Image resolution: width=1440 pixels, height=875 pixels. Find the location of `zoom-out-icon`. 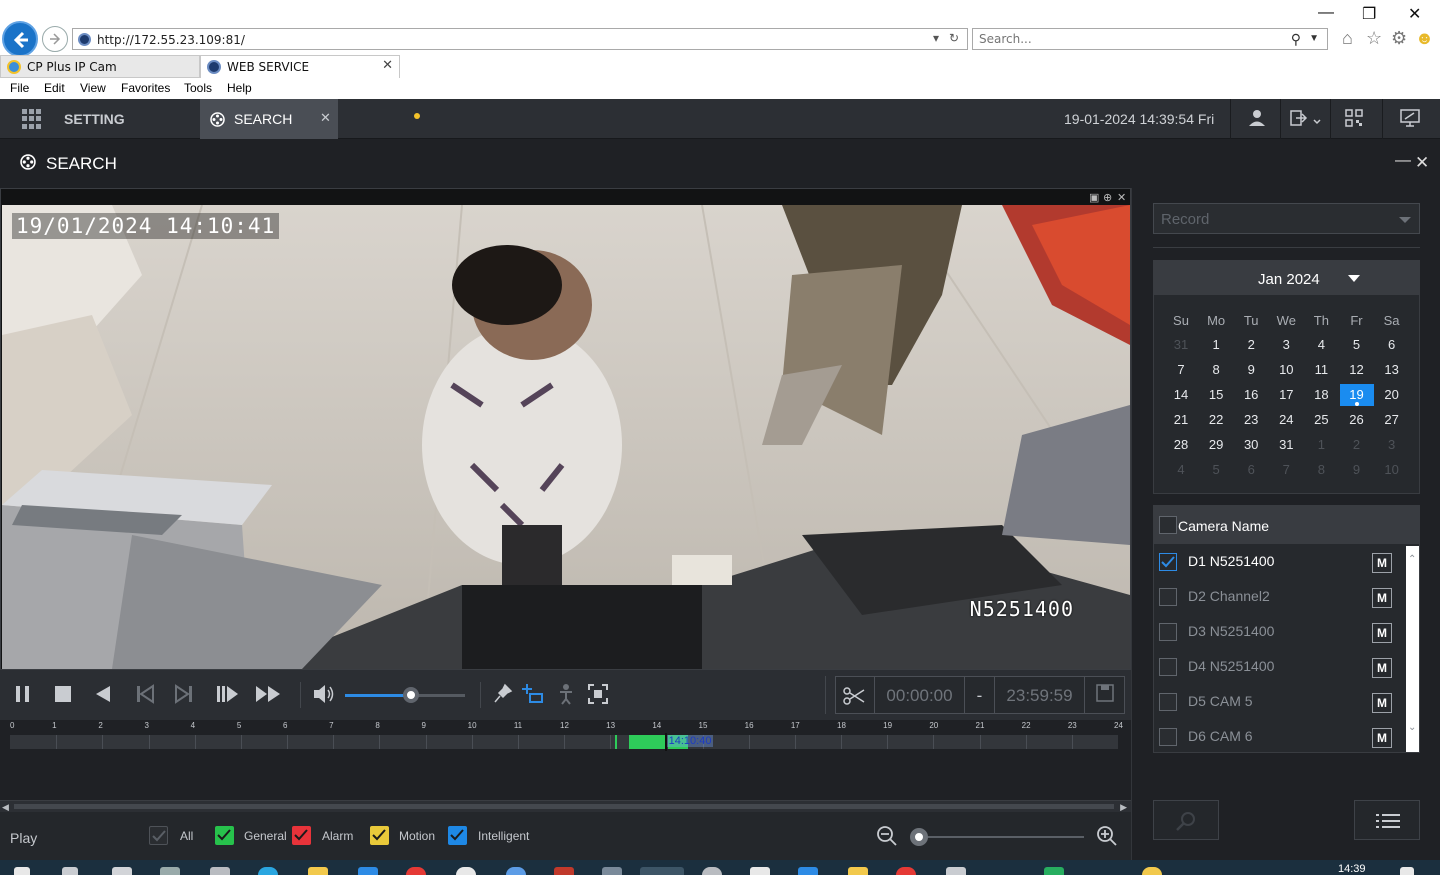

zoom-out-icon is located at coordinates (887, 836).